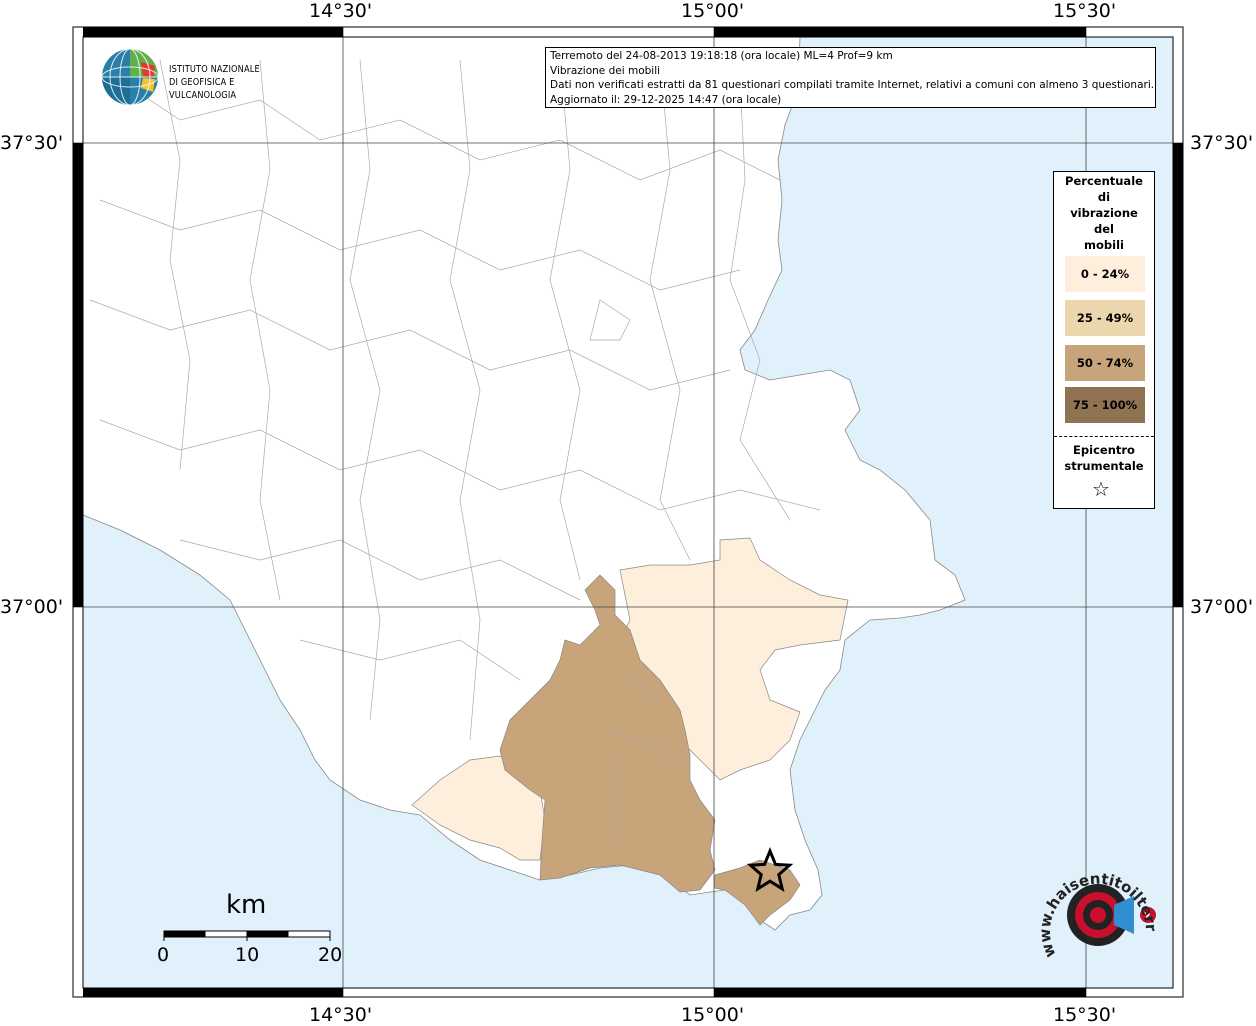 Image resolution: width=1256 pixels, height=1026 pixels. Describe the element at coordinates (1104, 436) in the screenshot. I see `legend-separator` at that location.